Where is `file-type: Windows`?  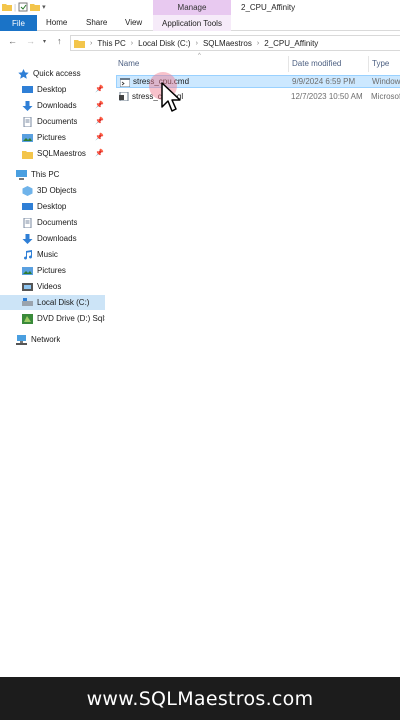 file-type: Windows is located at coordinates (386, 81).